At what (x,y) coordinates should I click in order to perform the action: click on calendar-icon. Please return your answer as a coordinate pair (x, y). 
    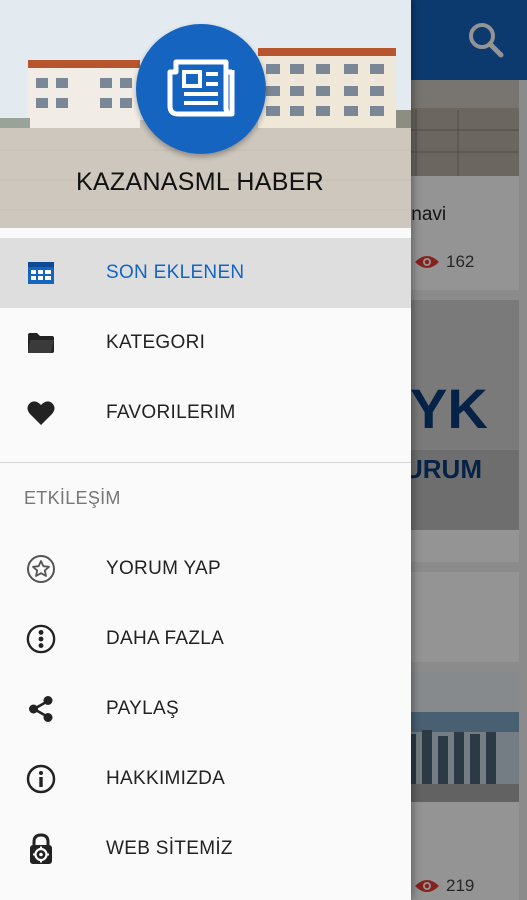
    Looking at the image, I should click on (41, 273).